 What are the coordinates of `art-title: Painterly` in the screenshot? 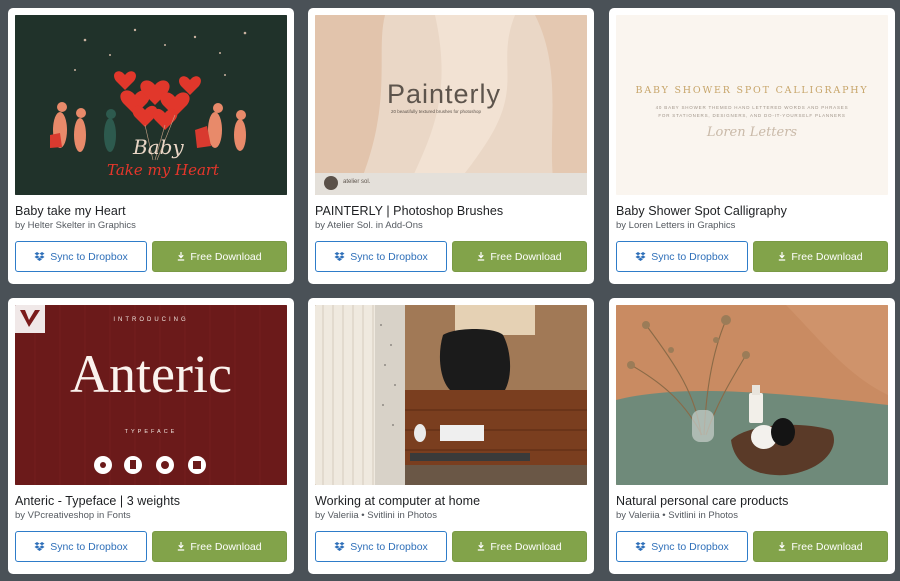 It's located at (444, 94).